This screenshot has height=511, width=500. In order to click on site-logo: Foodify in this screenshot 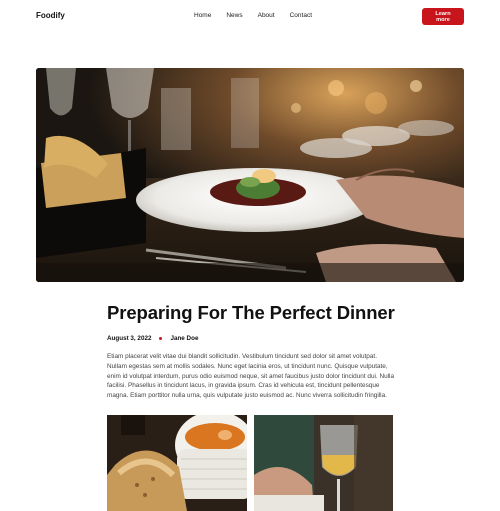, I will do `click(50, 15)`.